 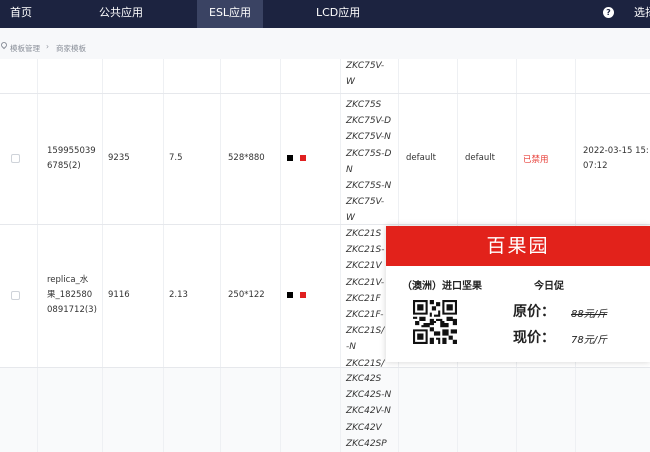 What do you see at coordinates (534, 338) in the screenshot?
I see `current-price-label: 现价：` at bounding box center [534, 338].